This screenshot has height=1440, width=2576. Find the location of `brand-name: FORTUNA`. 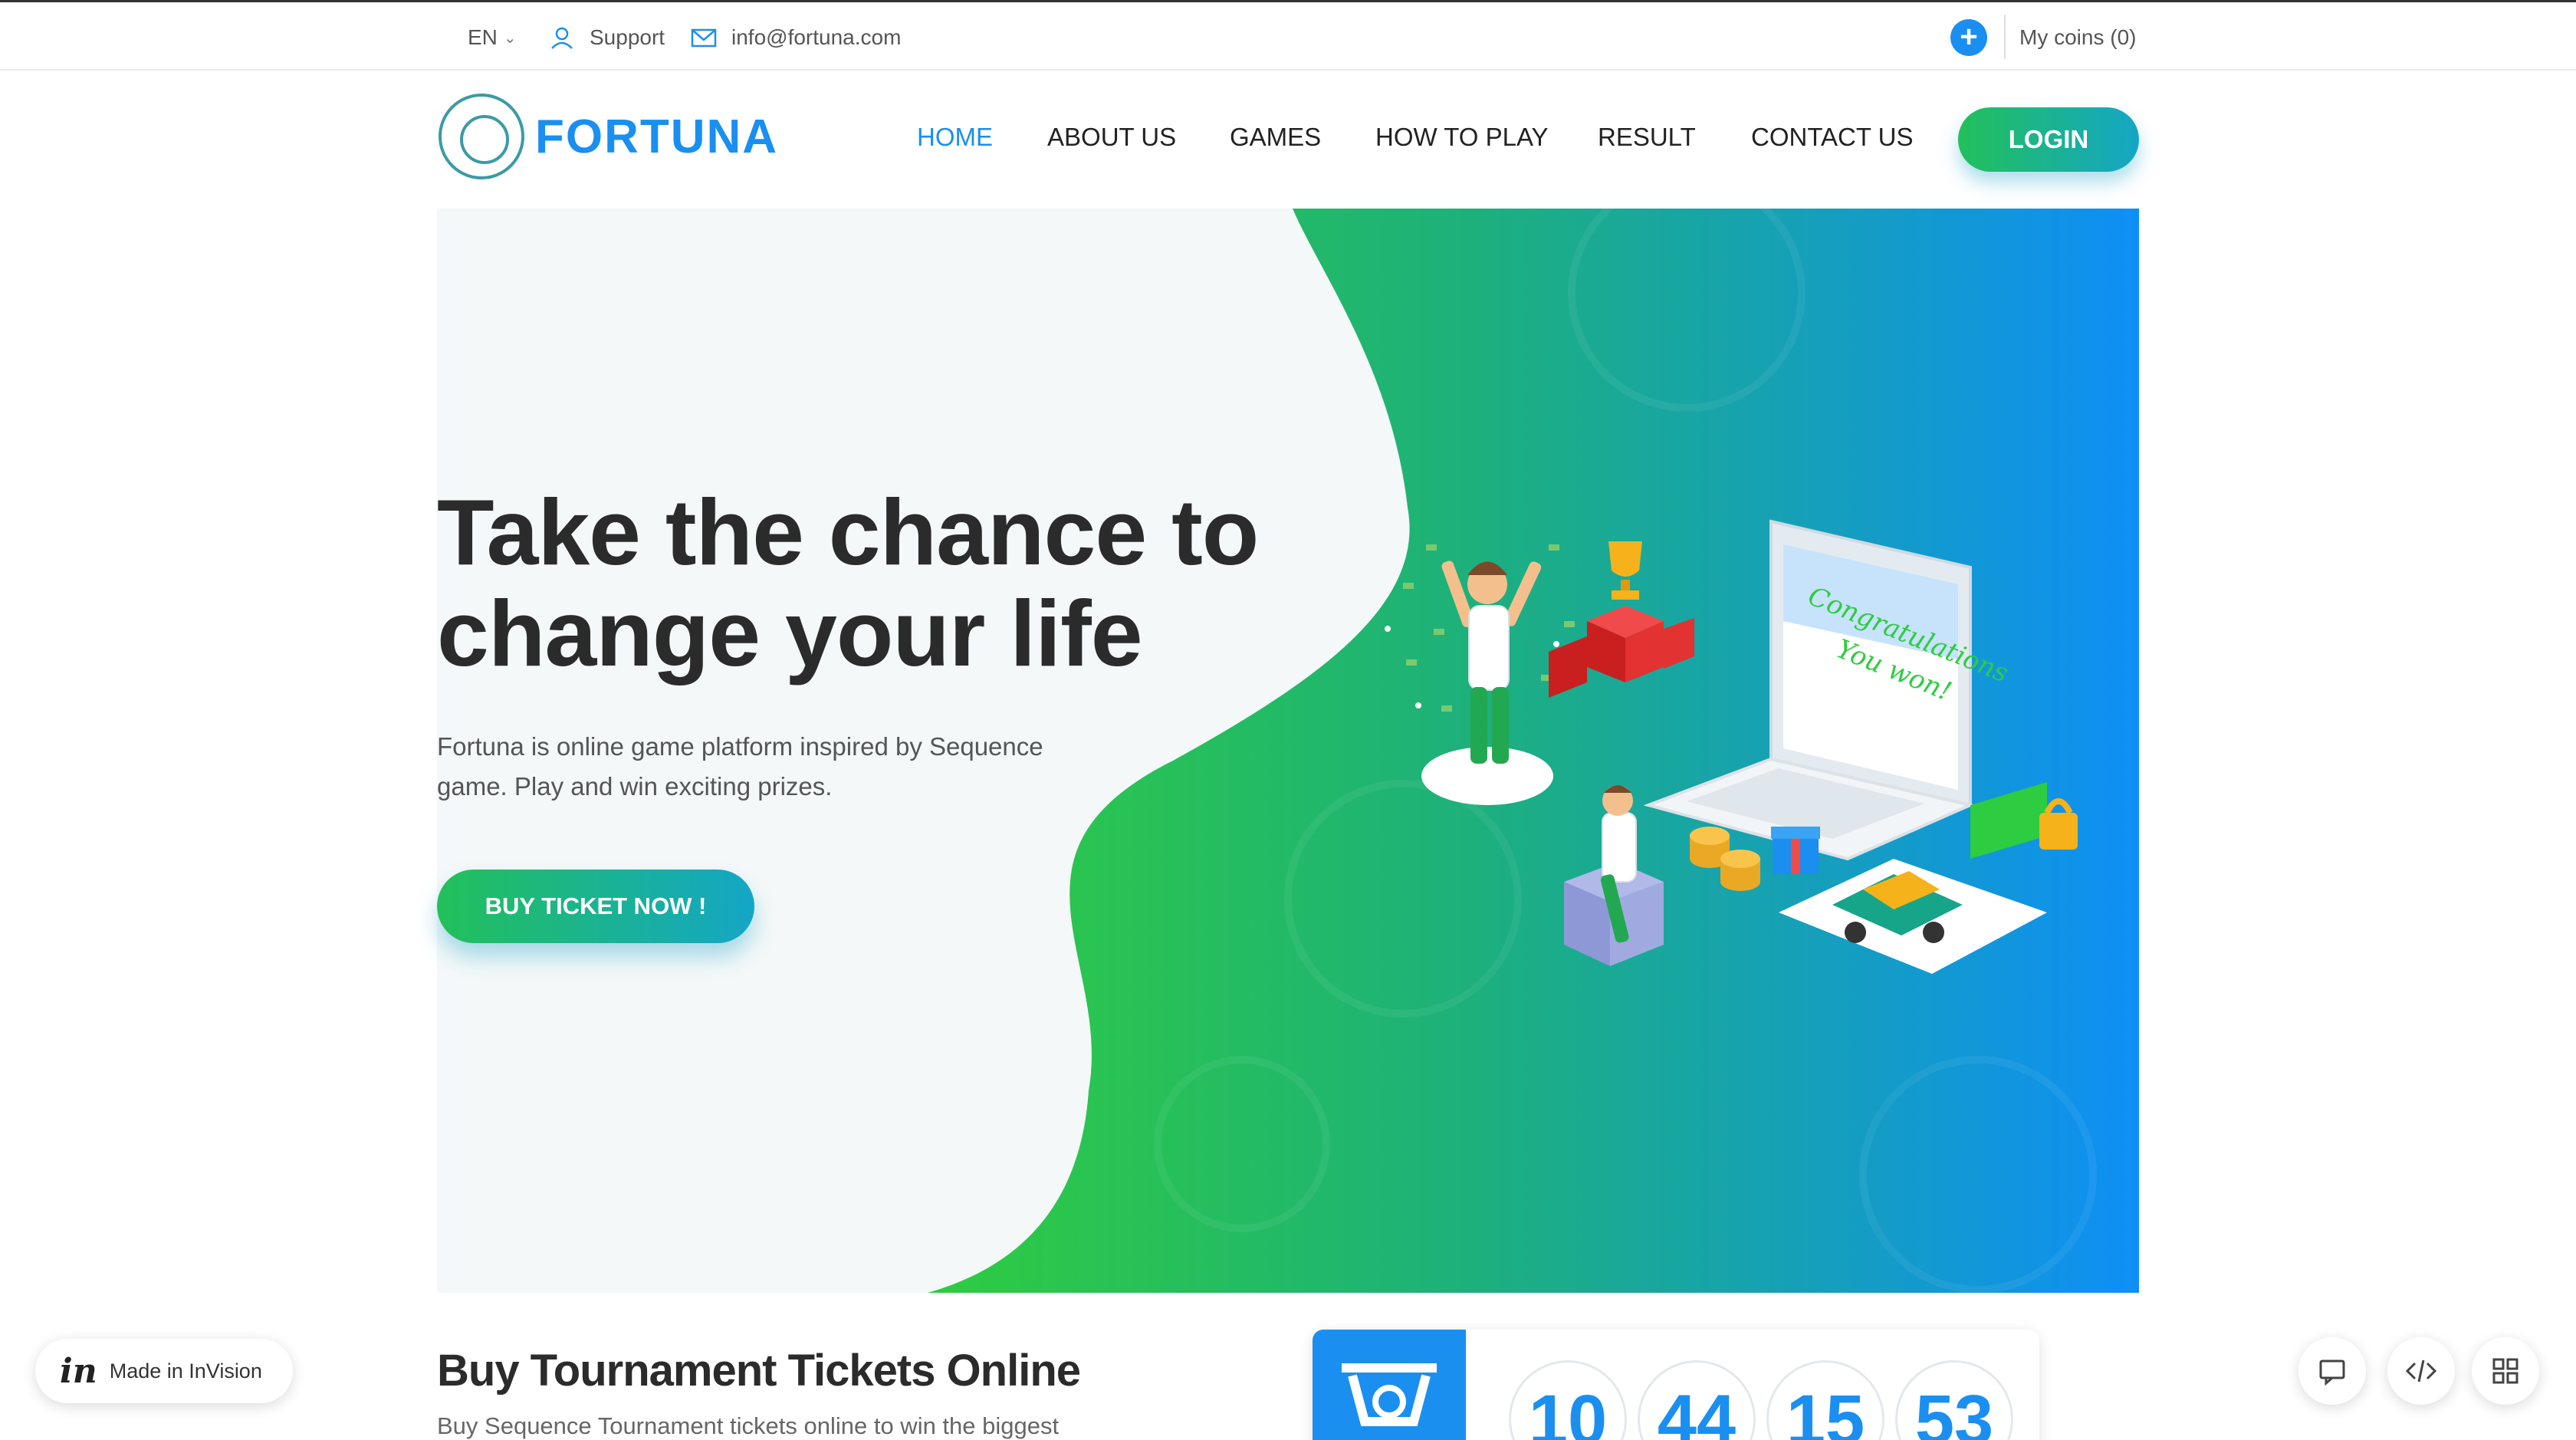

brand-name: FORTUNA is located at coordinates (657, 136).